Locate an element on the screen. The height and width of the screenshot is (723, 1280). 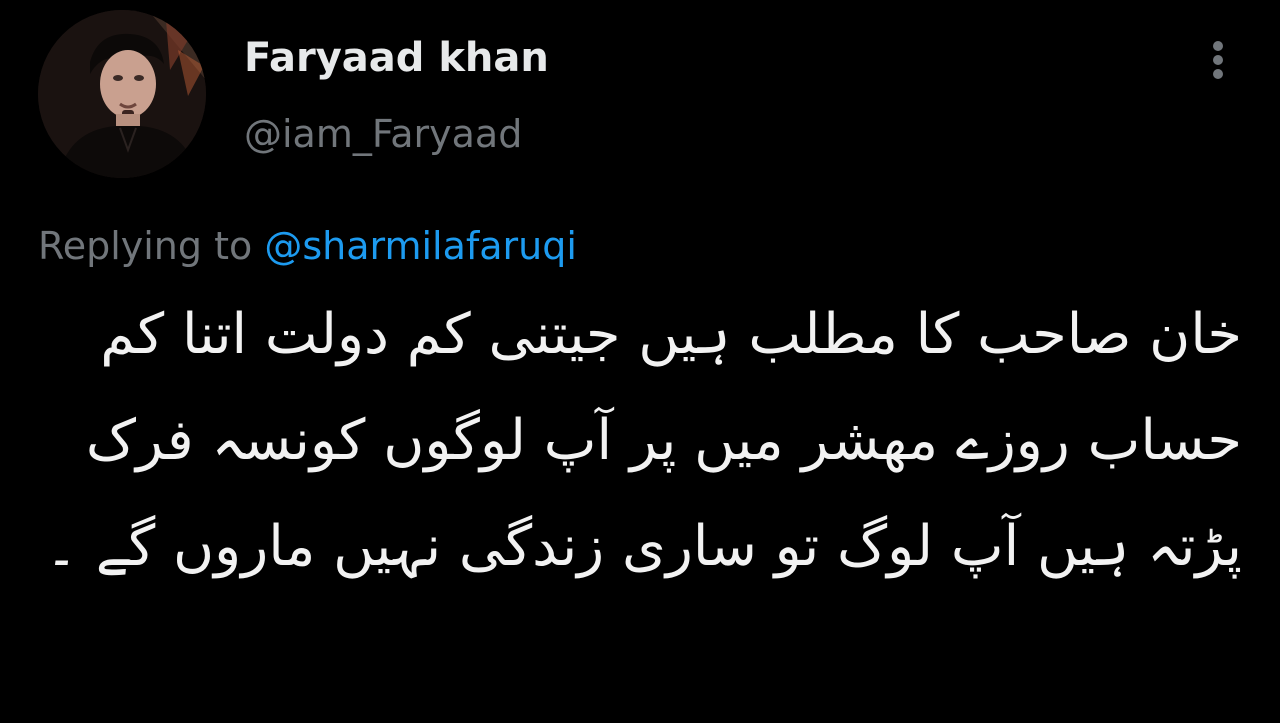
avatar-photo is located at coordinates (122, 94).